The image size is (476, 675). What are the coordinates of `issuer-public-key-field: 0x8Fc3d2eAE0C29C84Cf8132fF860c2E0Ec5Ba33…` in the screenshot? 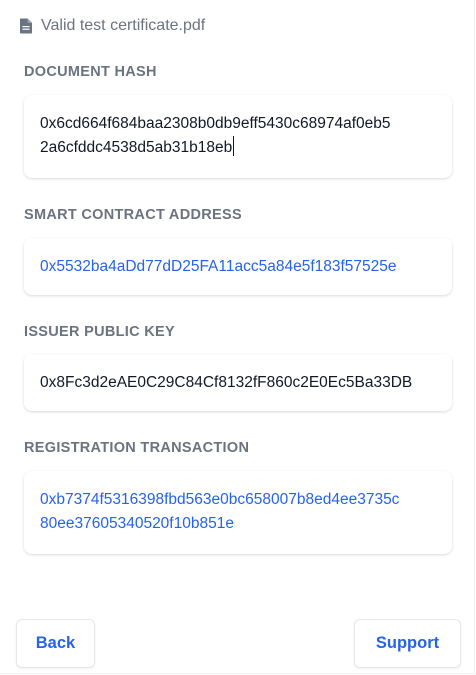 It's located at (238, 382).